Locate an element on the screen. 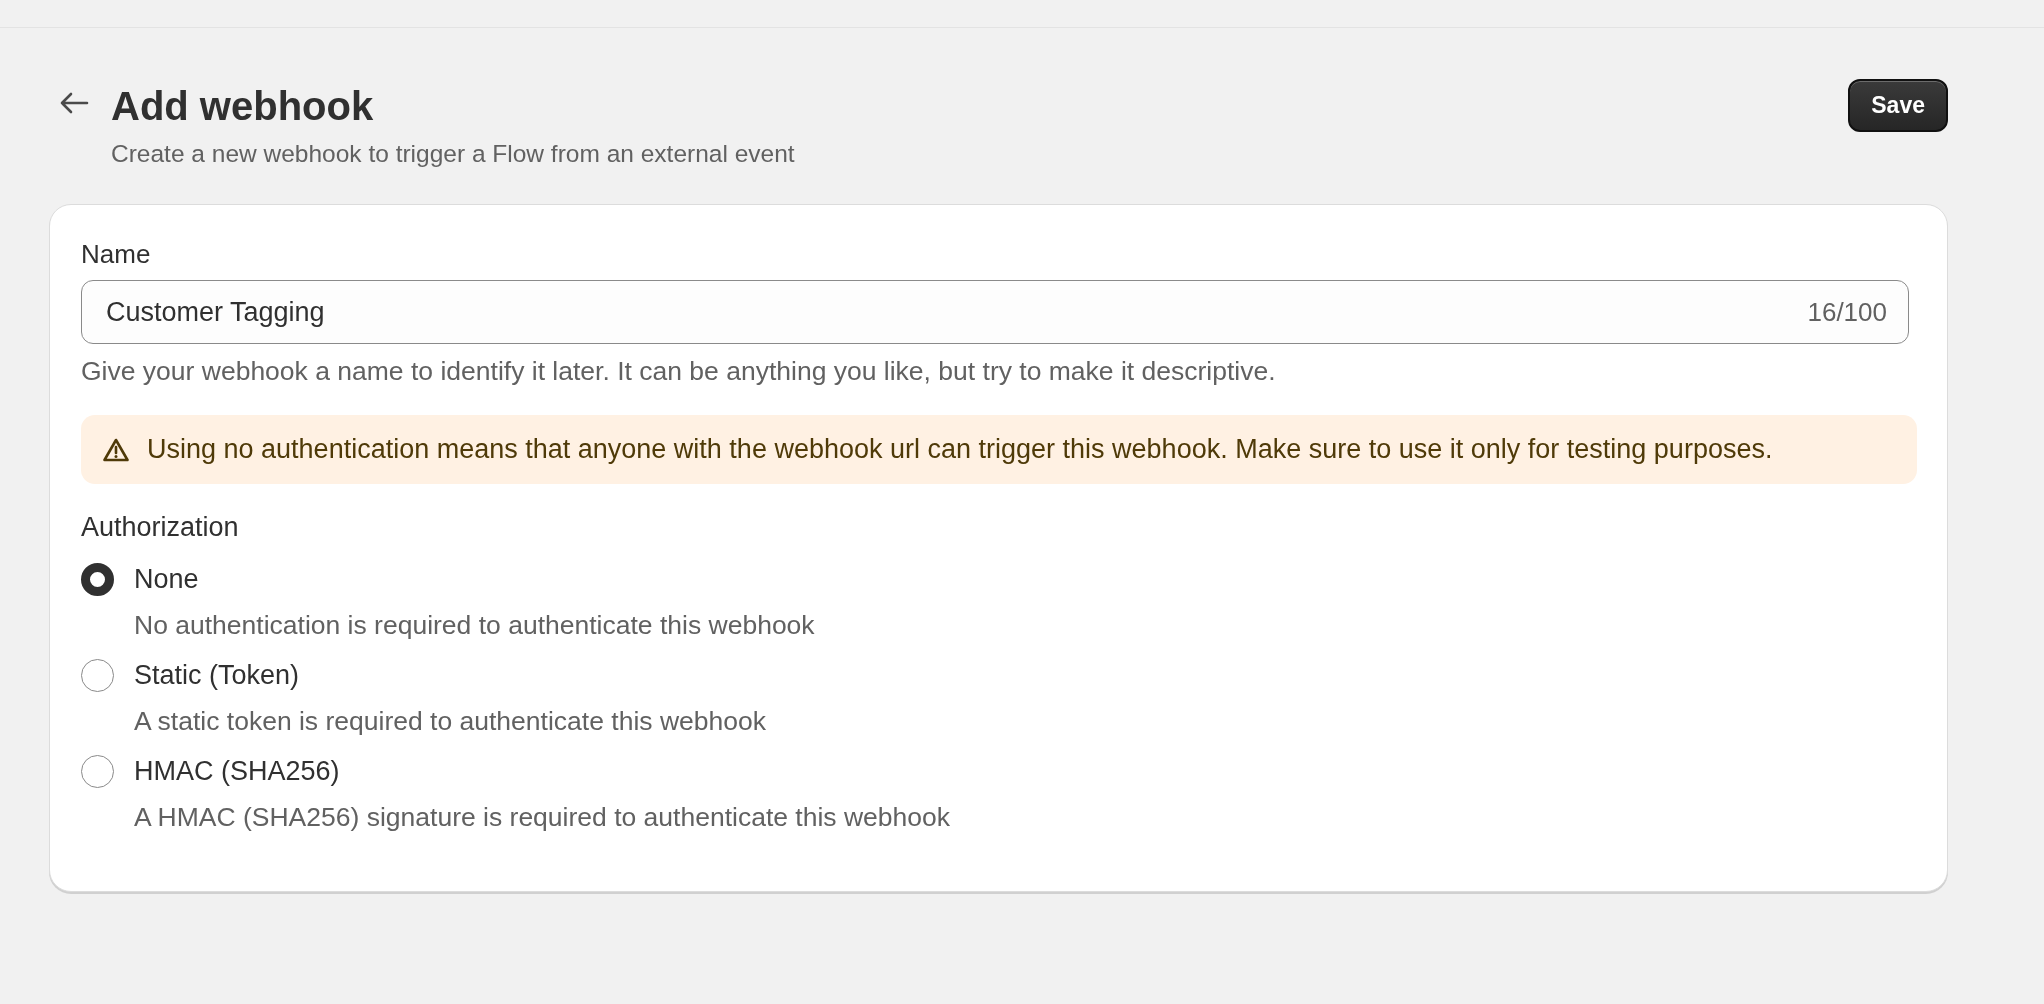 The width and height of the screenshot is (2044, 1004). radio-label: HMAC (SHA256) is located at coordinates (237, 771).